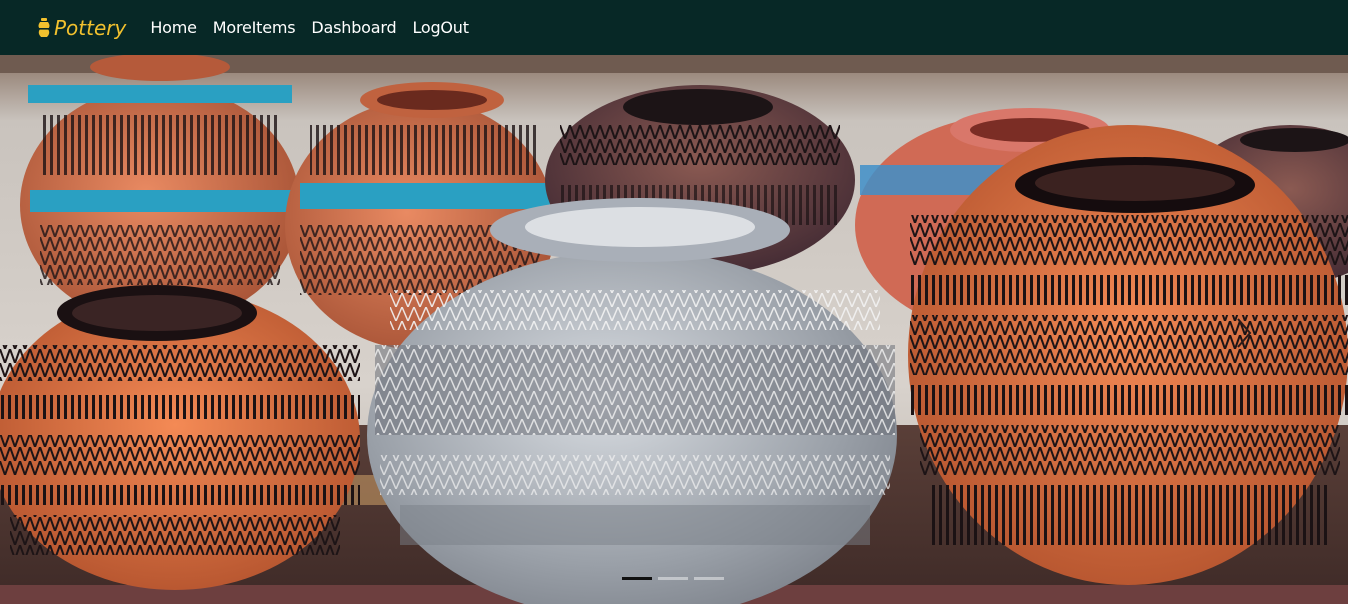  Describe the element at coordinates (254, 27) in the screenshot. I see `nav-link-more-items: MoreItems` at that location.